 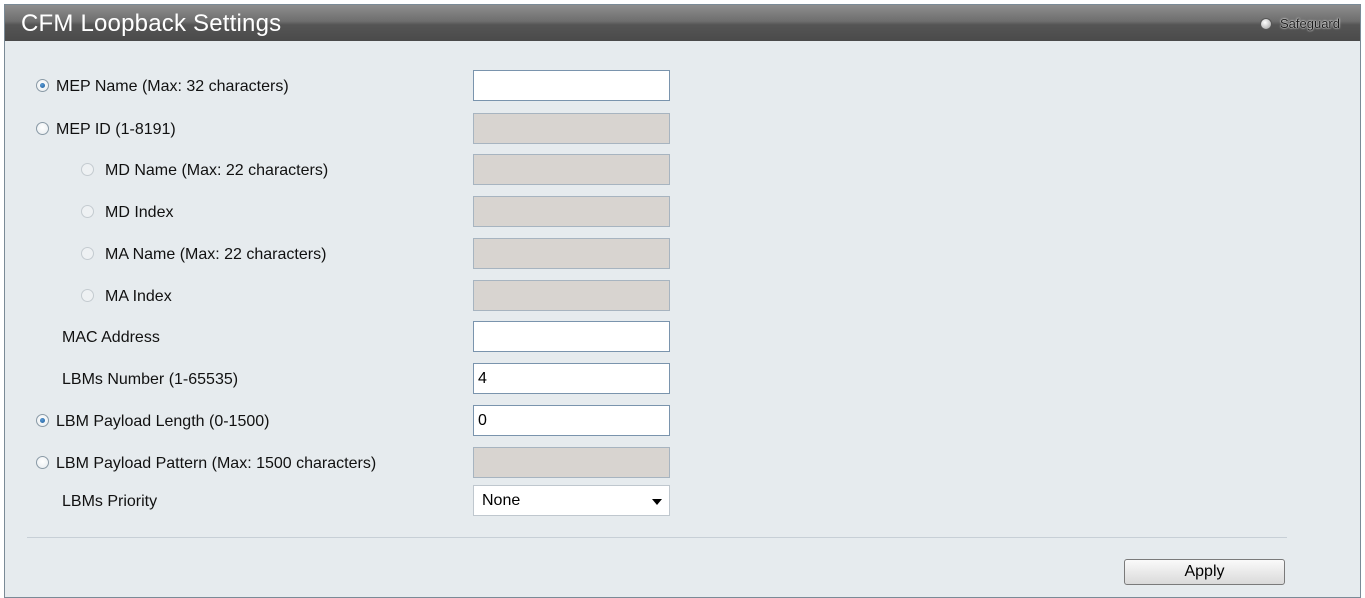 What do you see at coordinates (138, 296) in the screenshot?
I see `ma-index-label: MA Index` at bounding box center [138, 296].